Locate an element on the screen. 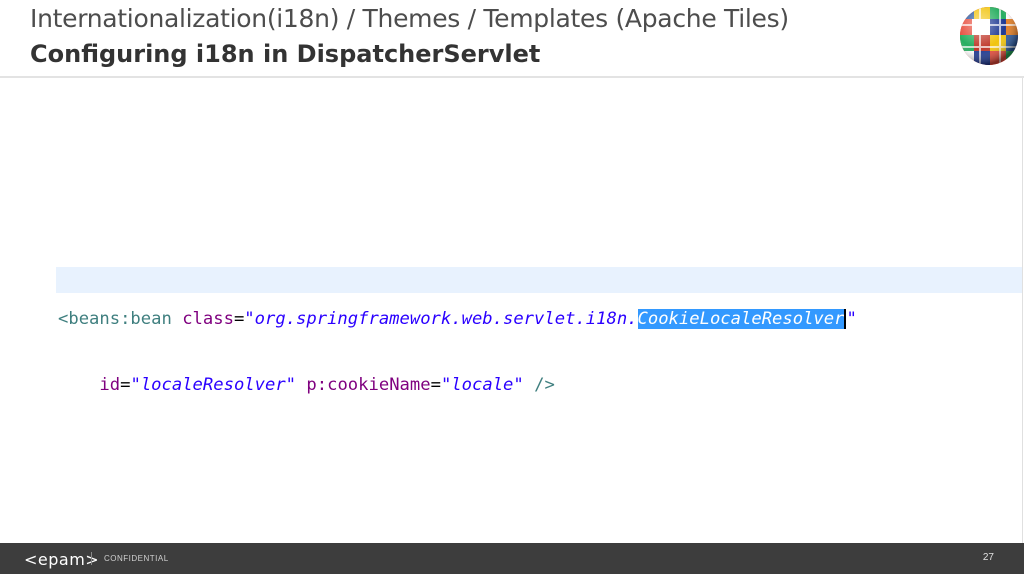  code-attribute-id: id is located at coordinates (110, 385).